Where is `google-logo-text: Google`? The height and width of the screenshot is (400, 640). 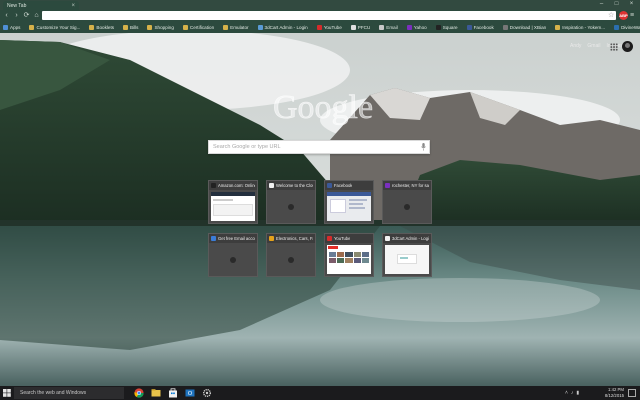 google-logo-text: Google is located at coordinates (323, 107).